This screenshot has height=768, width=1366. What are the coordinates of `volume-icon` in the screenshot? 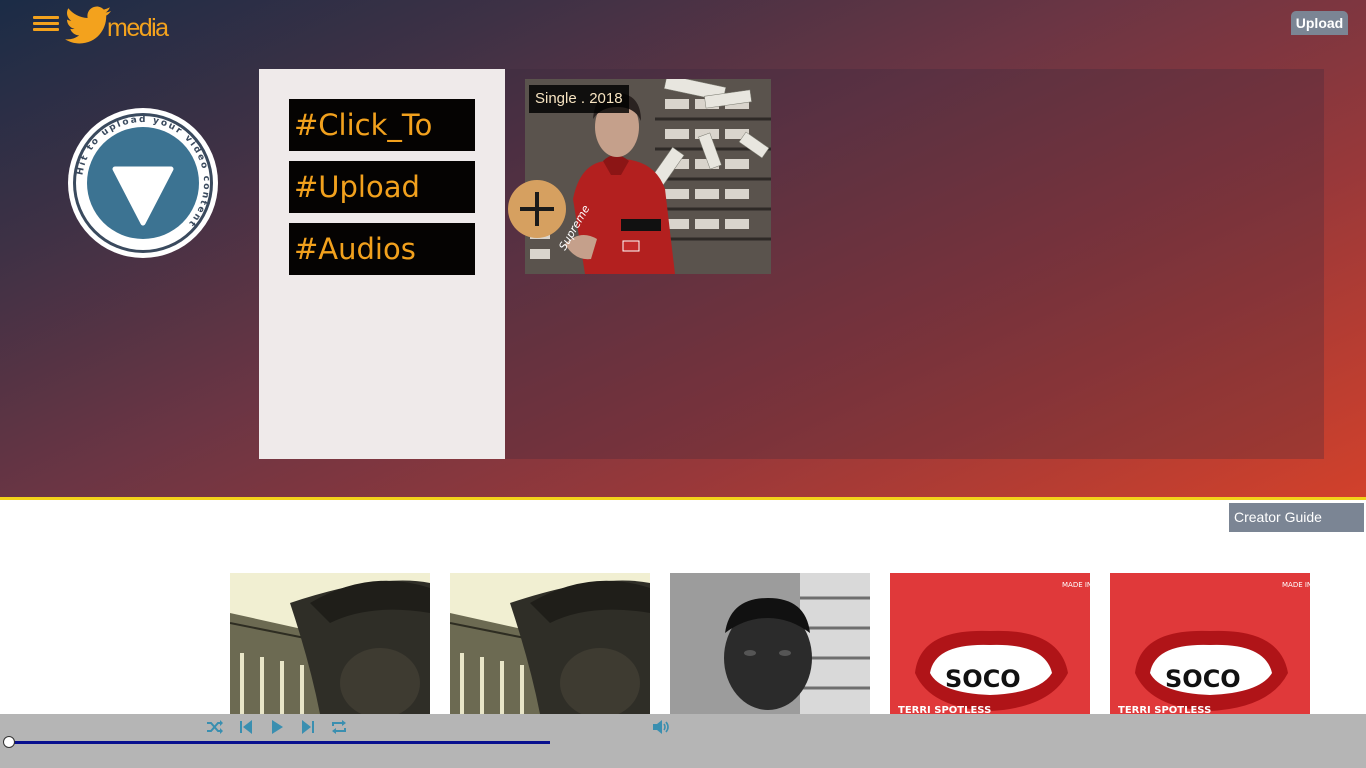 It's located at (661, 727).